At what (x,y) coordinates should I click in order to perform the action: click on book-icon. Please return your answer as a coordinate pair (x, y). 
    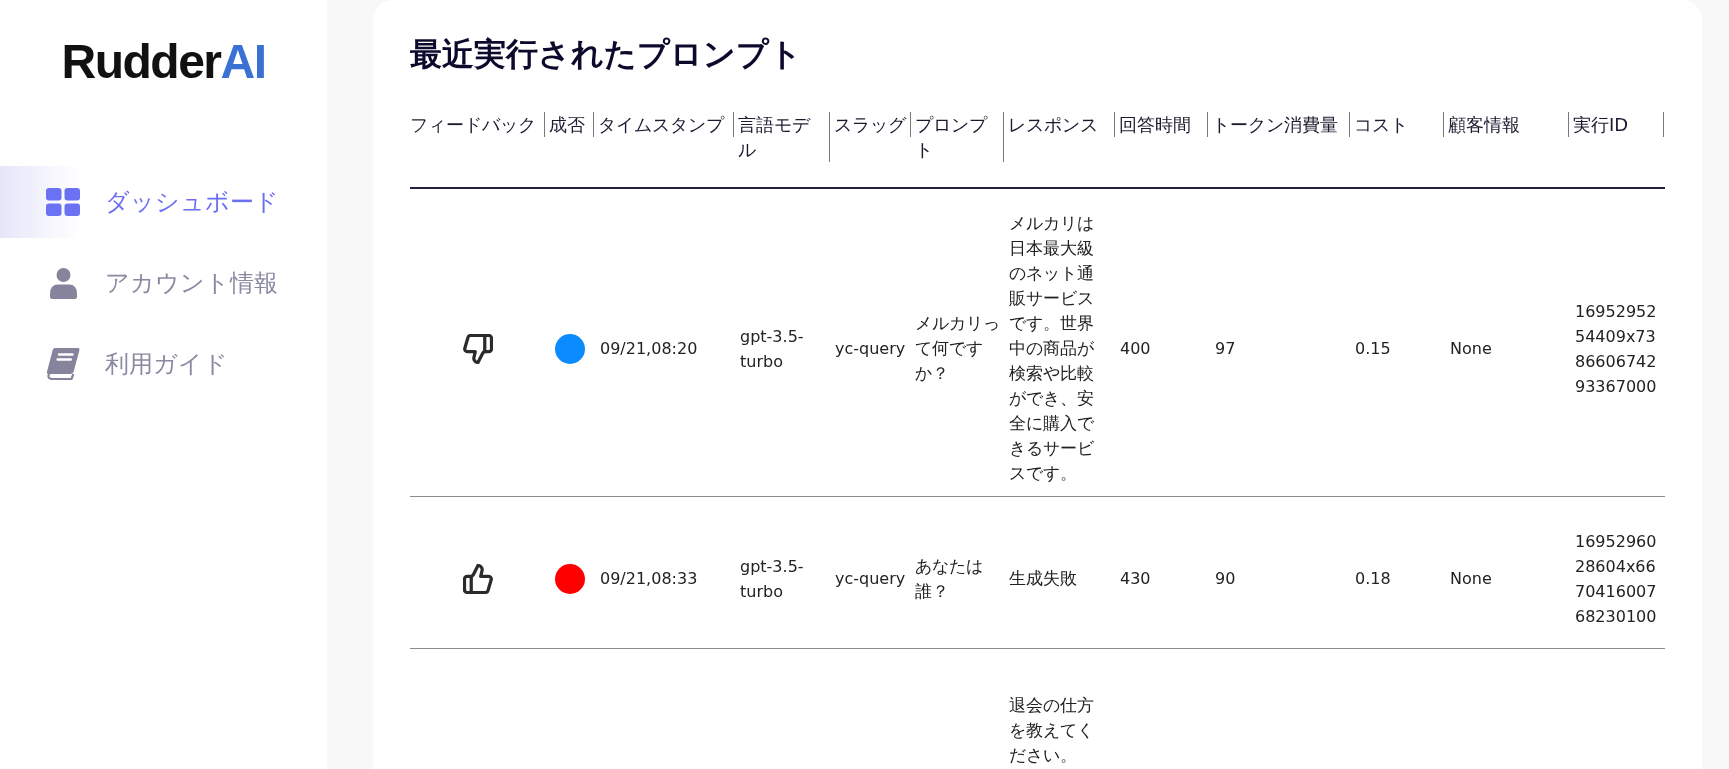
    Looking at the image, I should click on (63, 364).